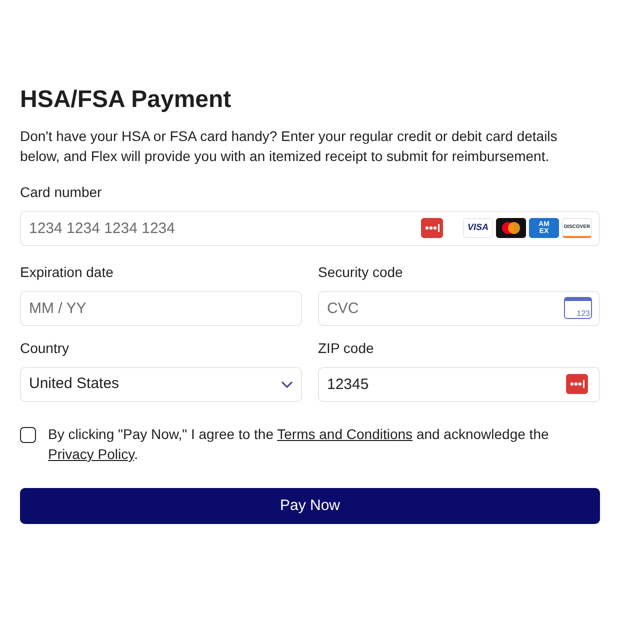 This screenshot has width=620, height=620. What do you see at coordinates (126, 100) in the screenshot?
I see `page-title: HSA/FSA Payment` at bounding box center [126, 100].